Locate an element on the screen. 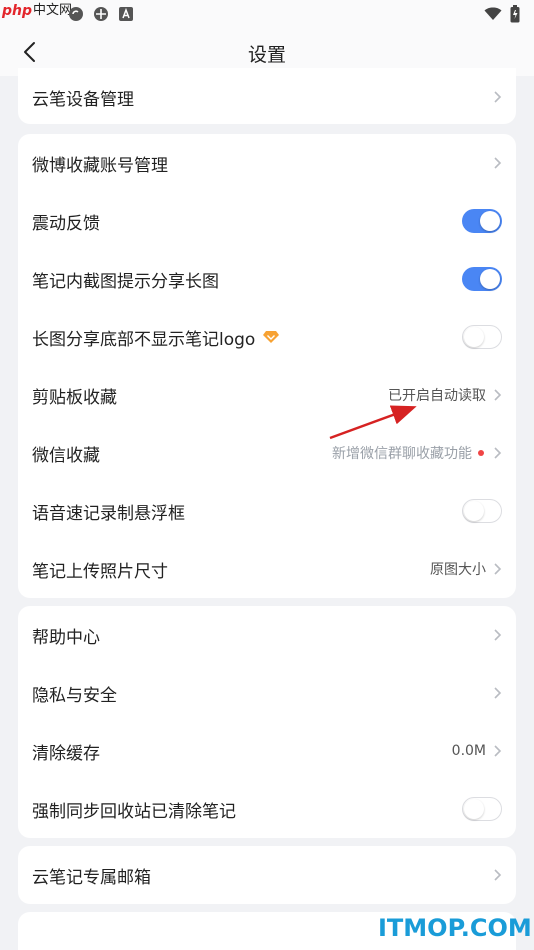 The height and width of the screenshot is (950, 534). row-photo-size: 笔记上传照片尺寸 原图大小 is located at coordinates (267, 569).